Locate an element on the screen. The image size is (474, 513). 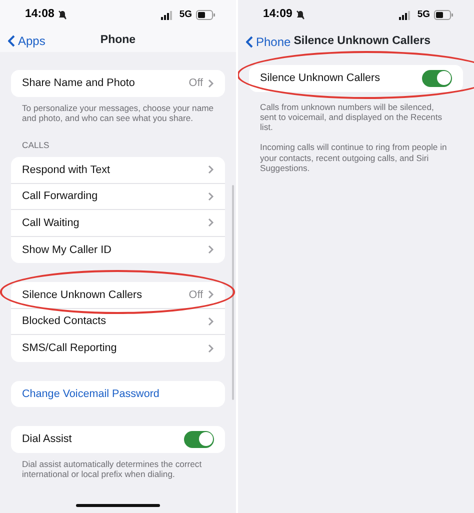
row-label: Blocked Contacts is located at coordinates (64, 322).